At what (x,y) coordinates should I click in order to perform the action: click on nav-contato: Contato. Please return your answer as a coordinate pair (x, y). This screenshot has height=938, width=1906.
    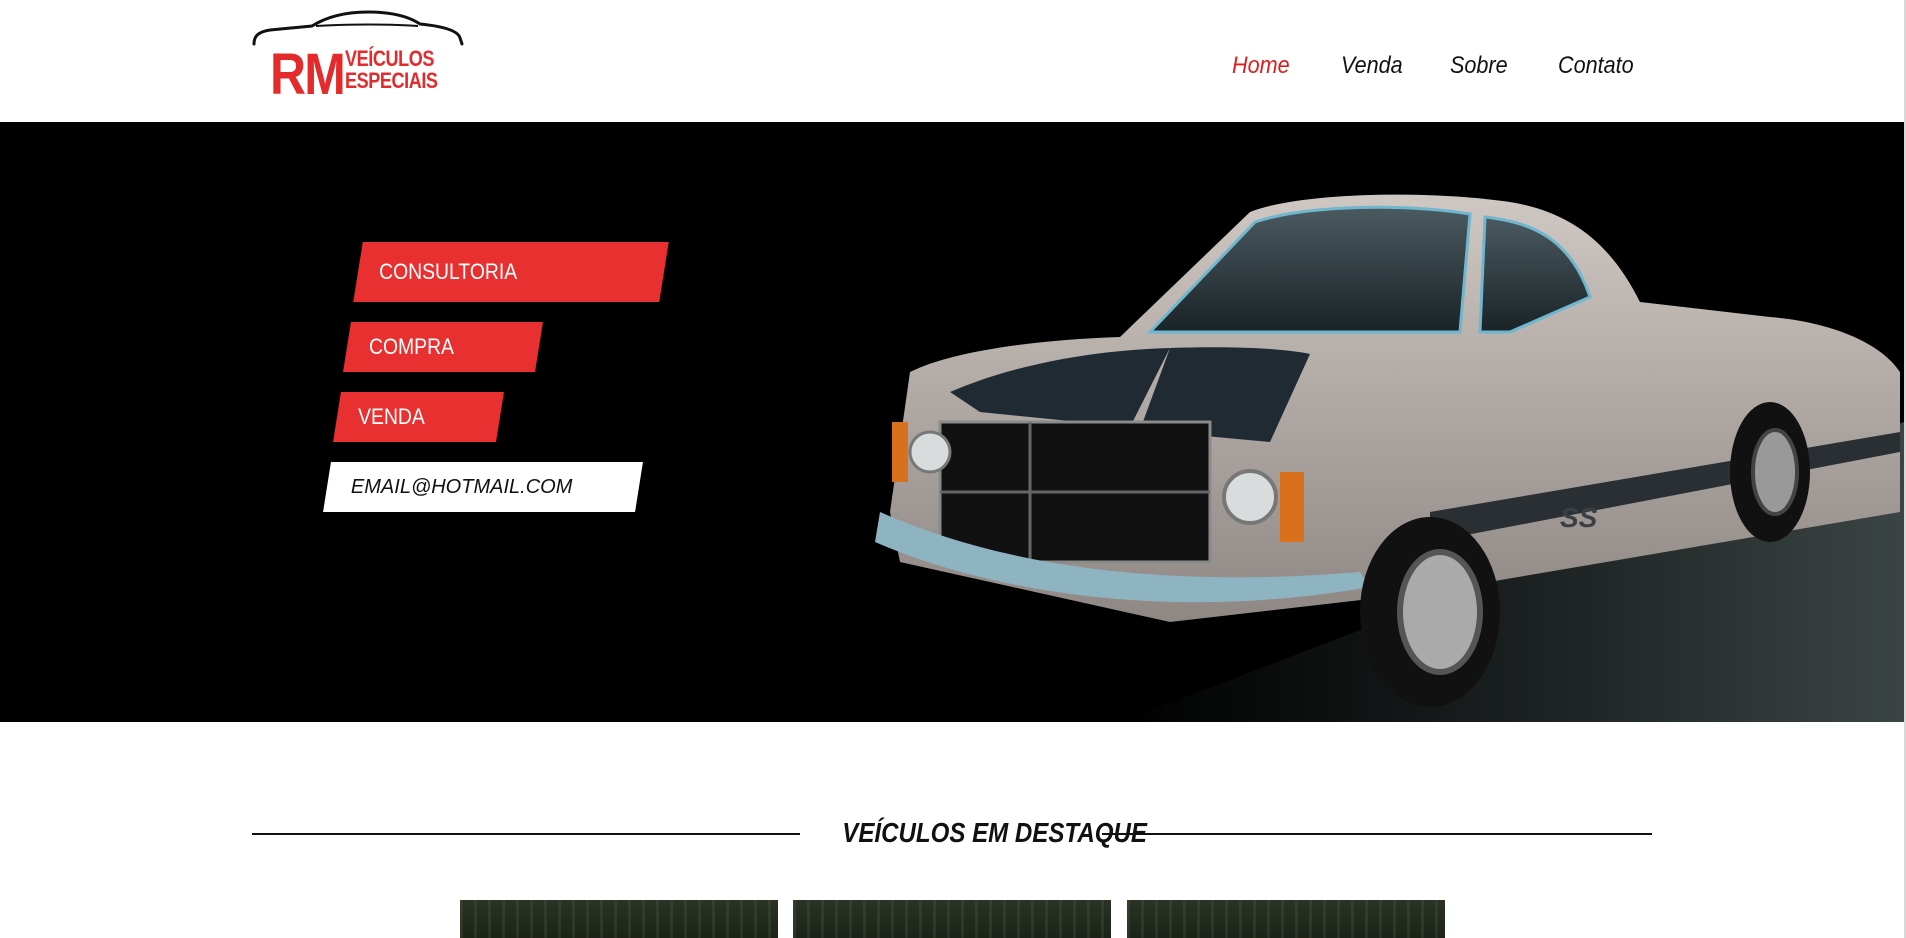
    Looking at the image, I should click on (1596, 66).